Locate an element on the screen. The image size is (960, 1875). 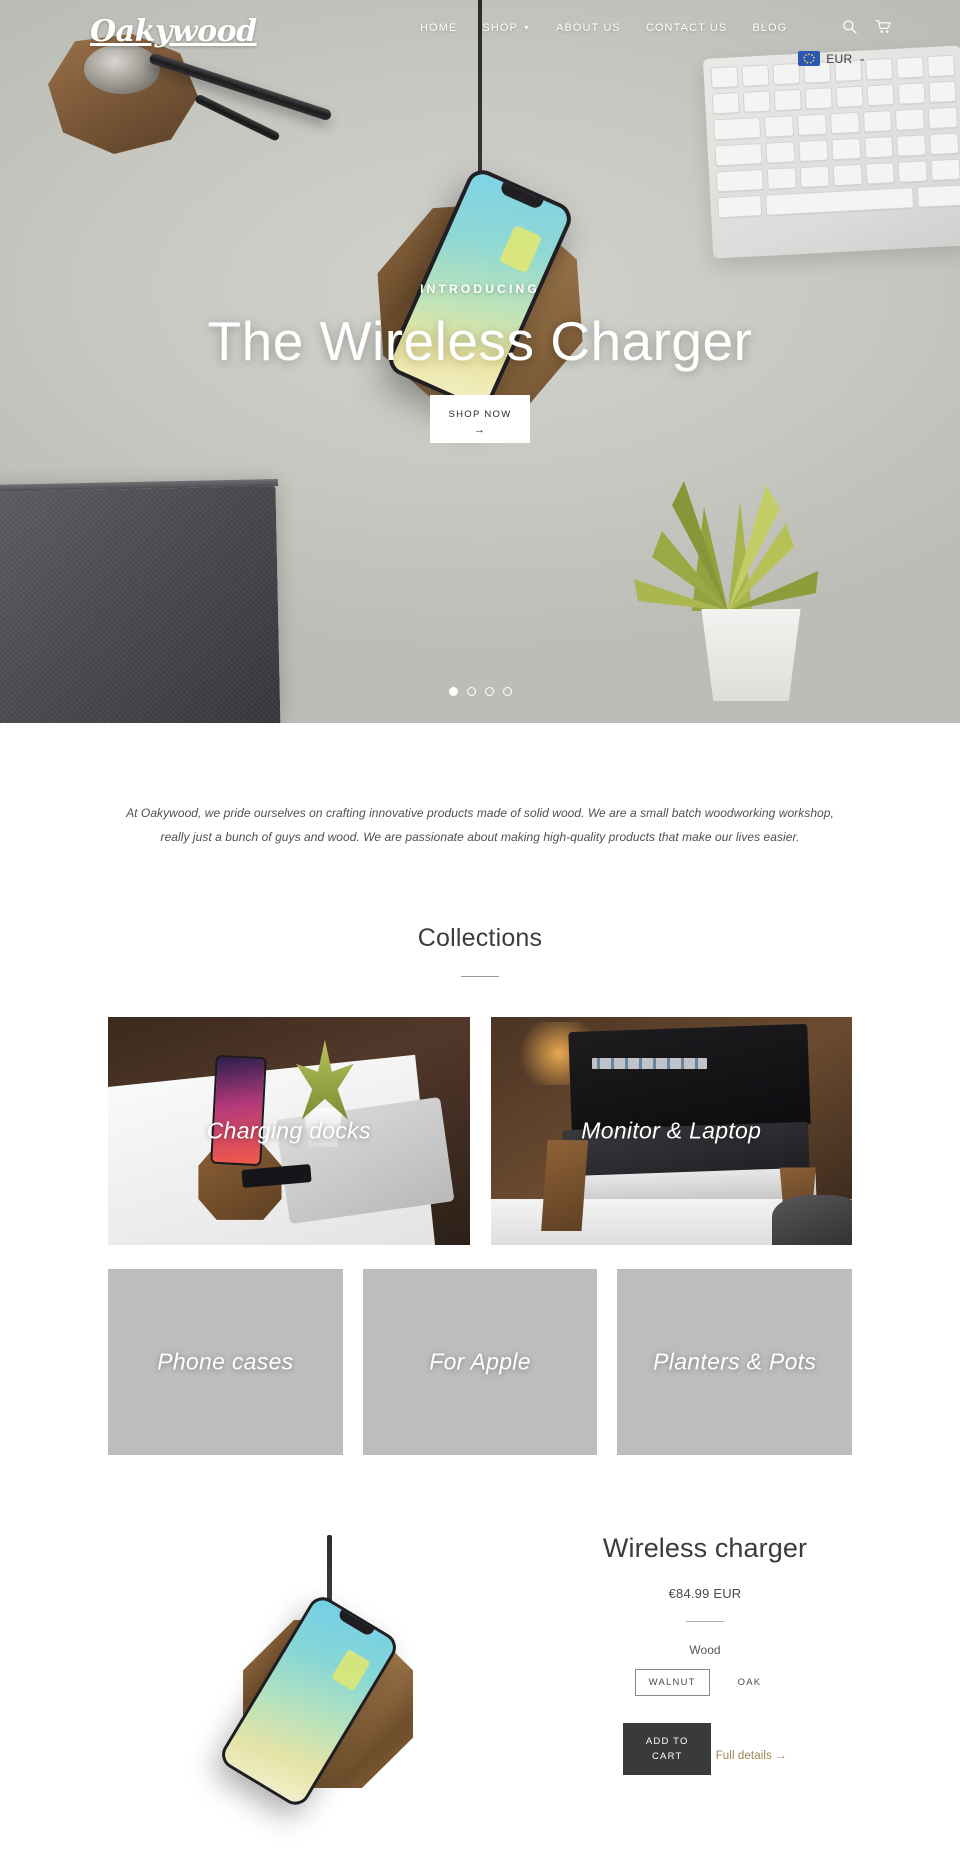
collection-card-label: Charging docks is located at coordinates (288, 1130).